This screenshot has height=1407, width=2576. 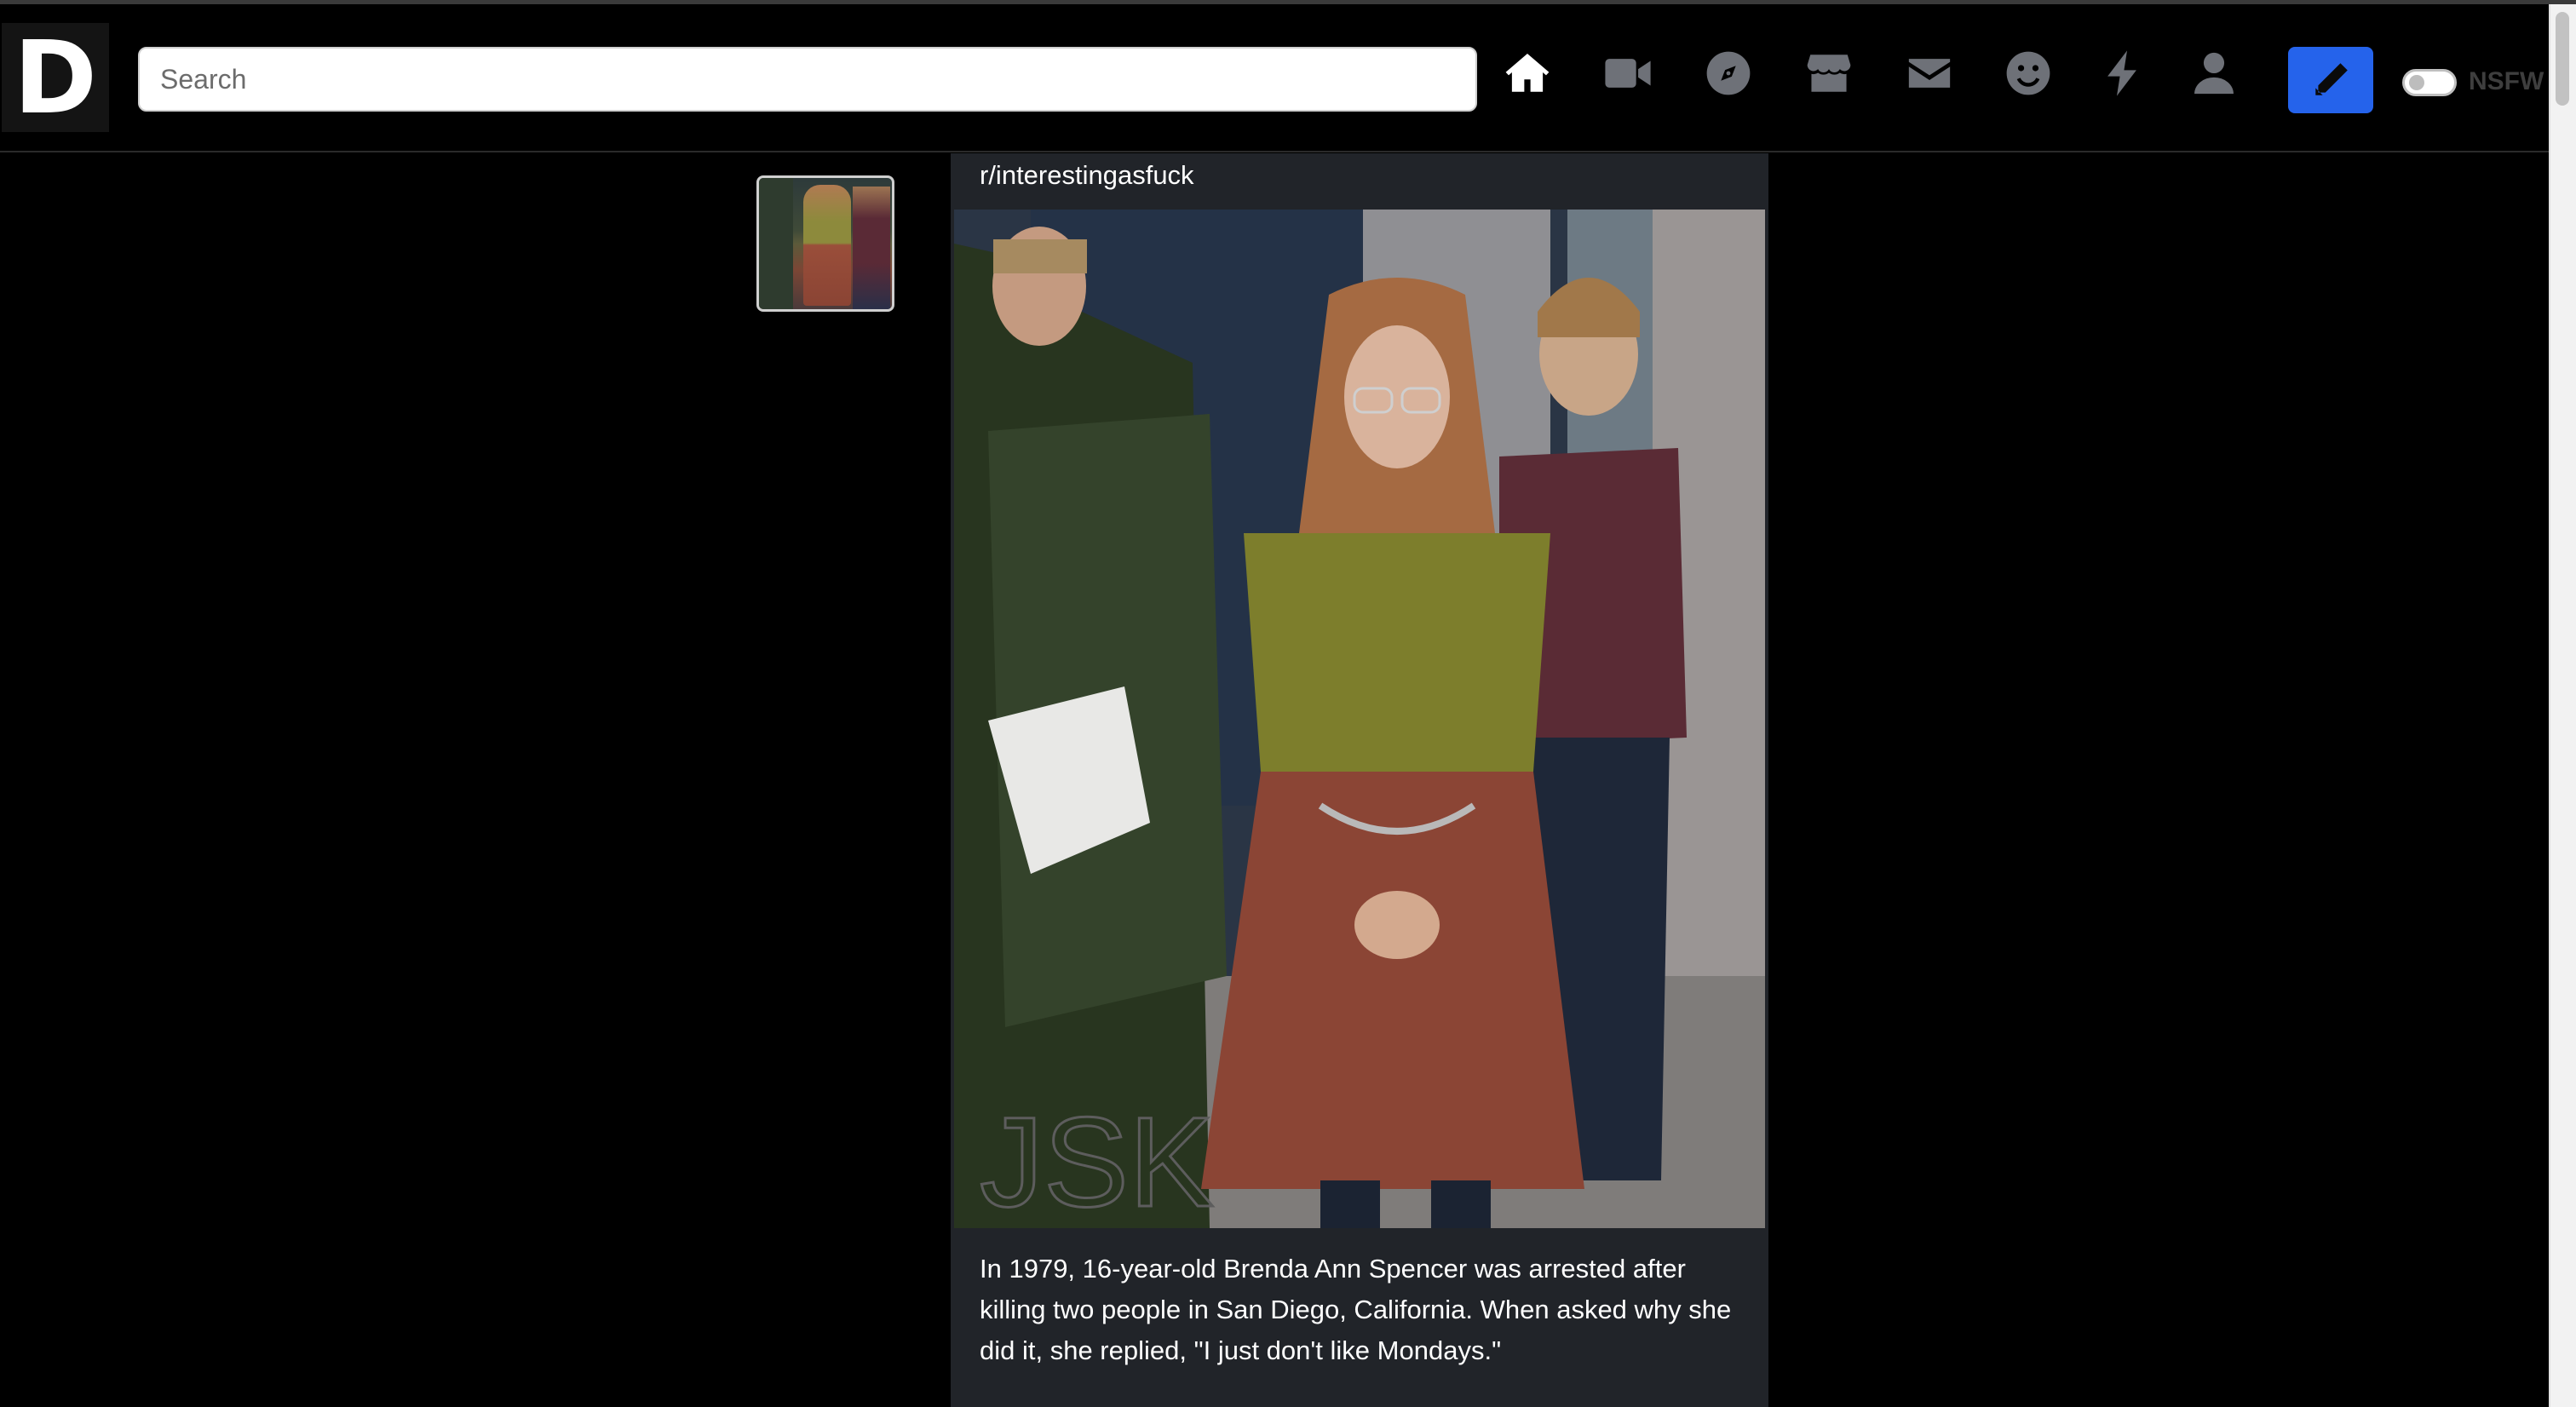 I want to click on smiley-icon, so click(x=2028, y=73).